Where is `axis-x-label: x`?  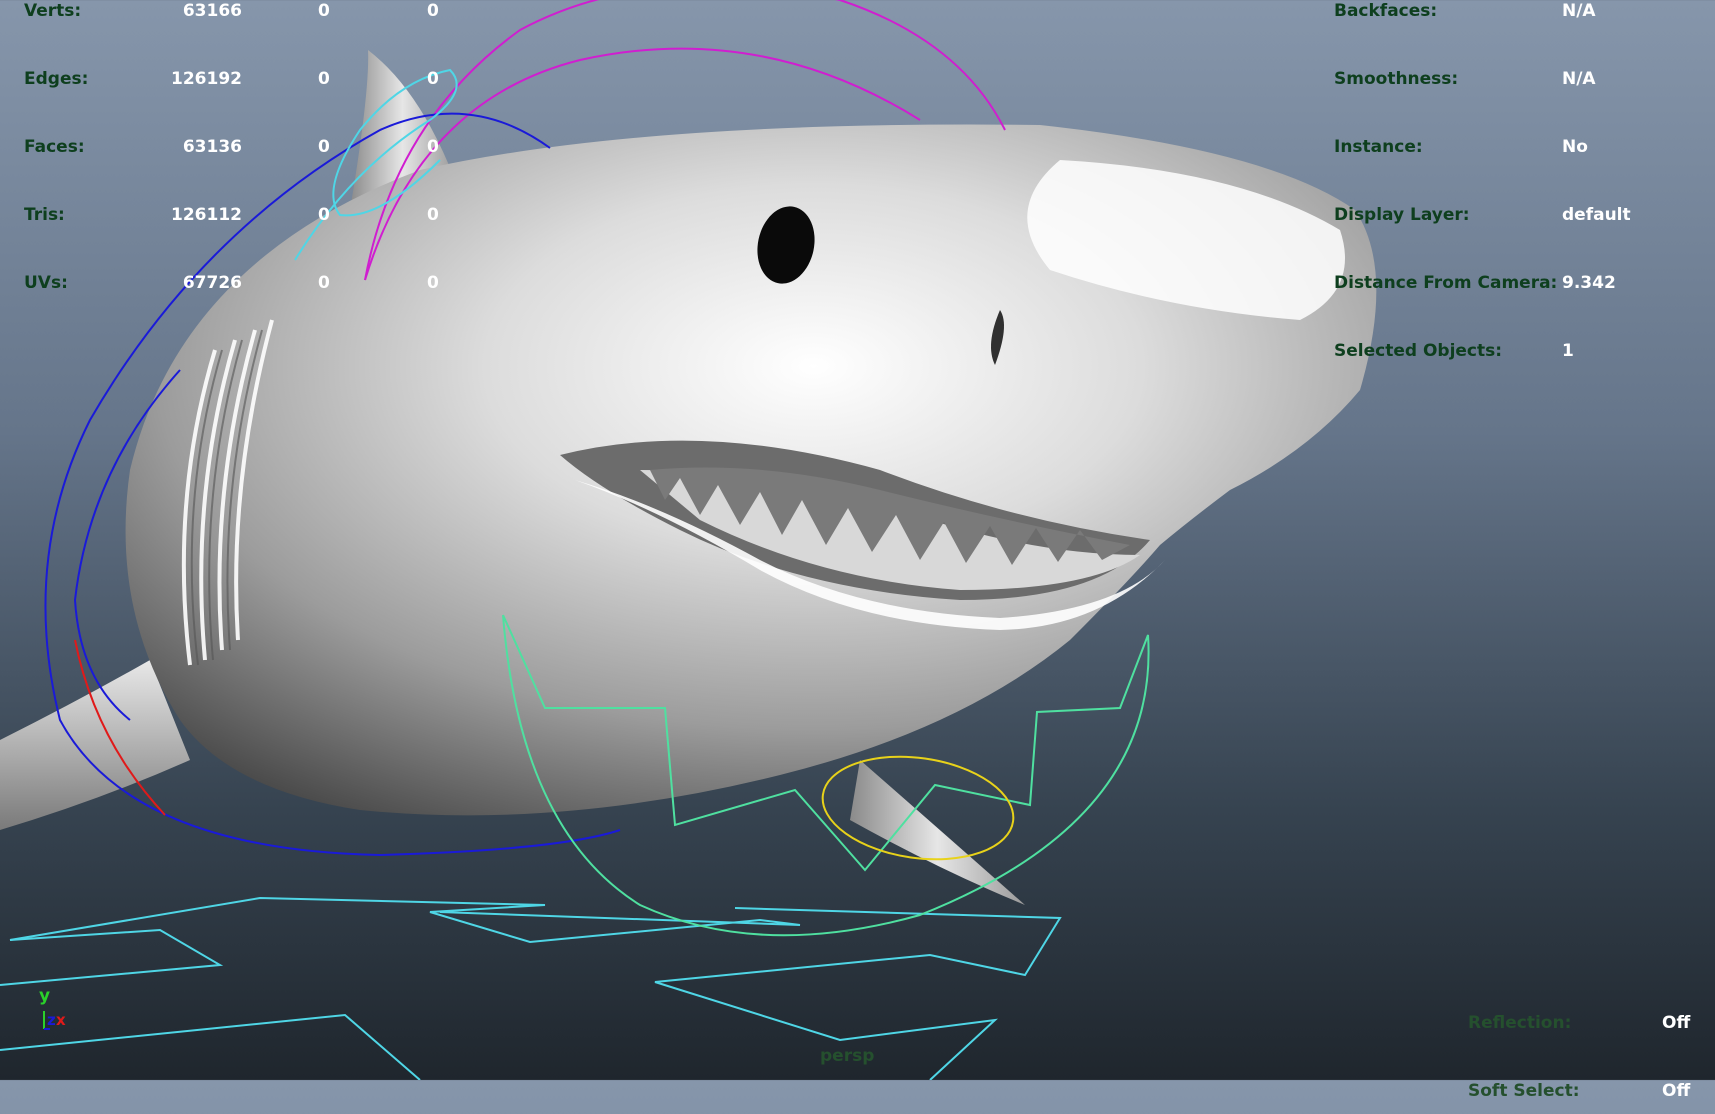 axis-x-label: x is located at coordinates (61, 1020).